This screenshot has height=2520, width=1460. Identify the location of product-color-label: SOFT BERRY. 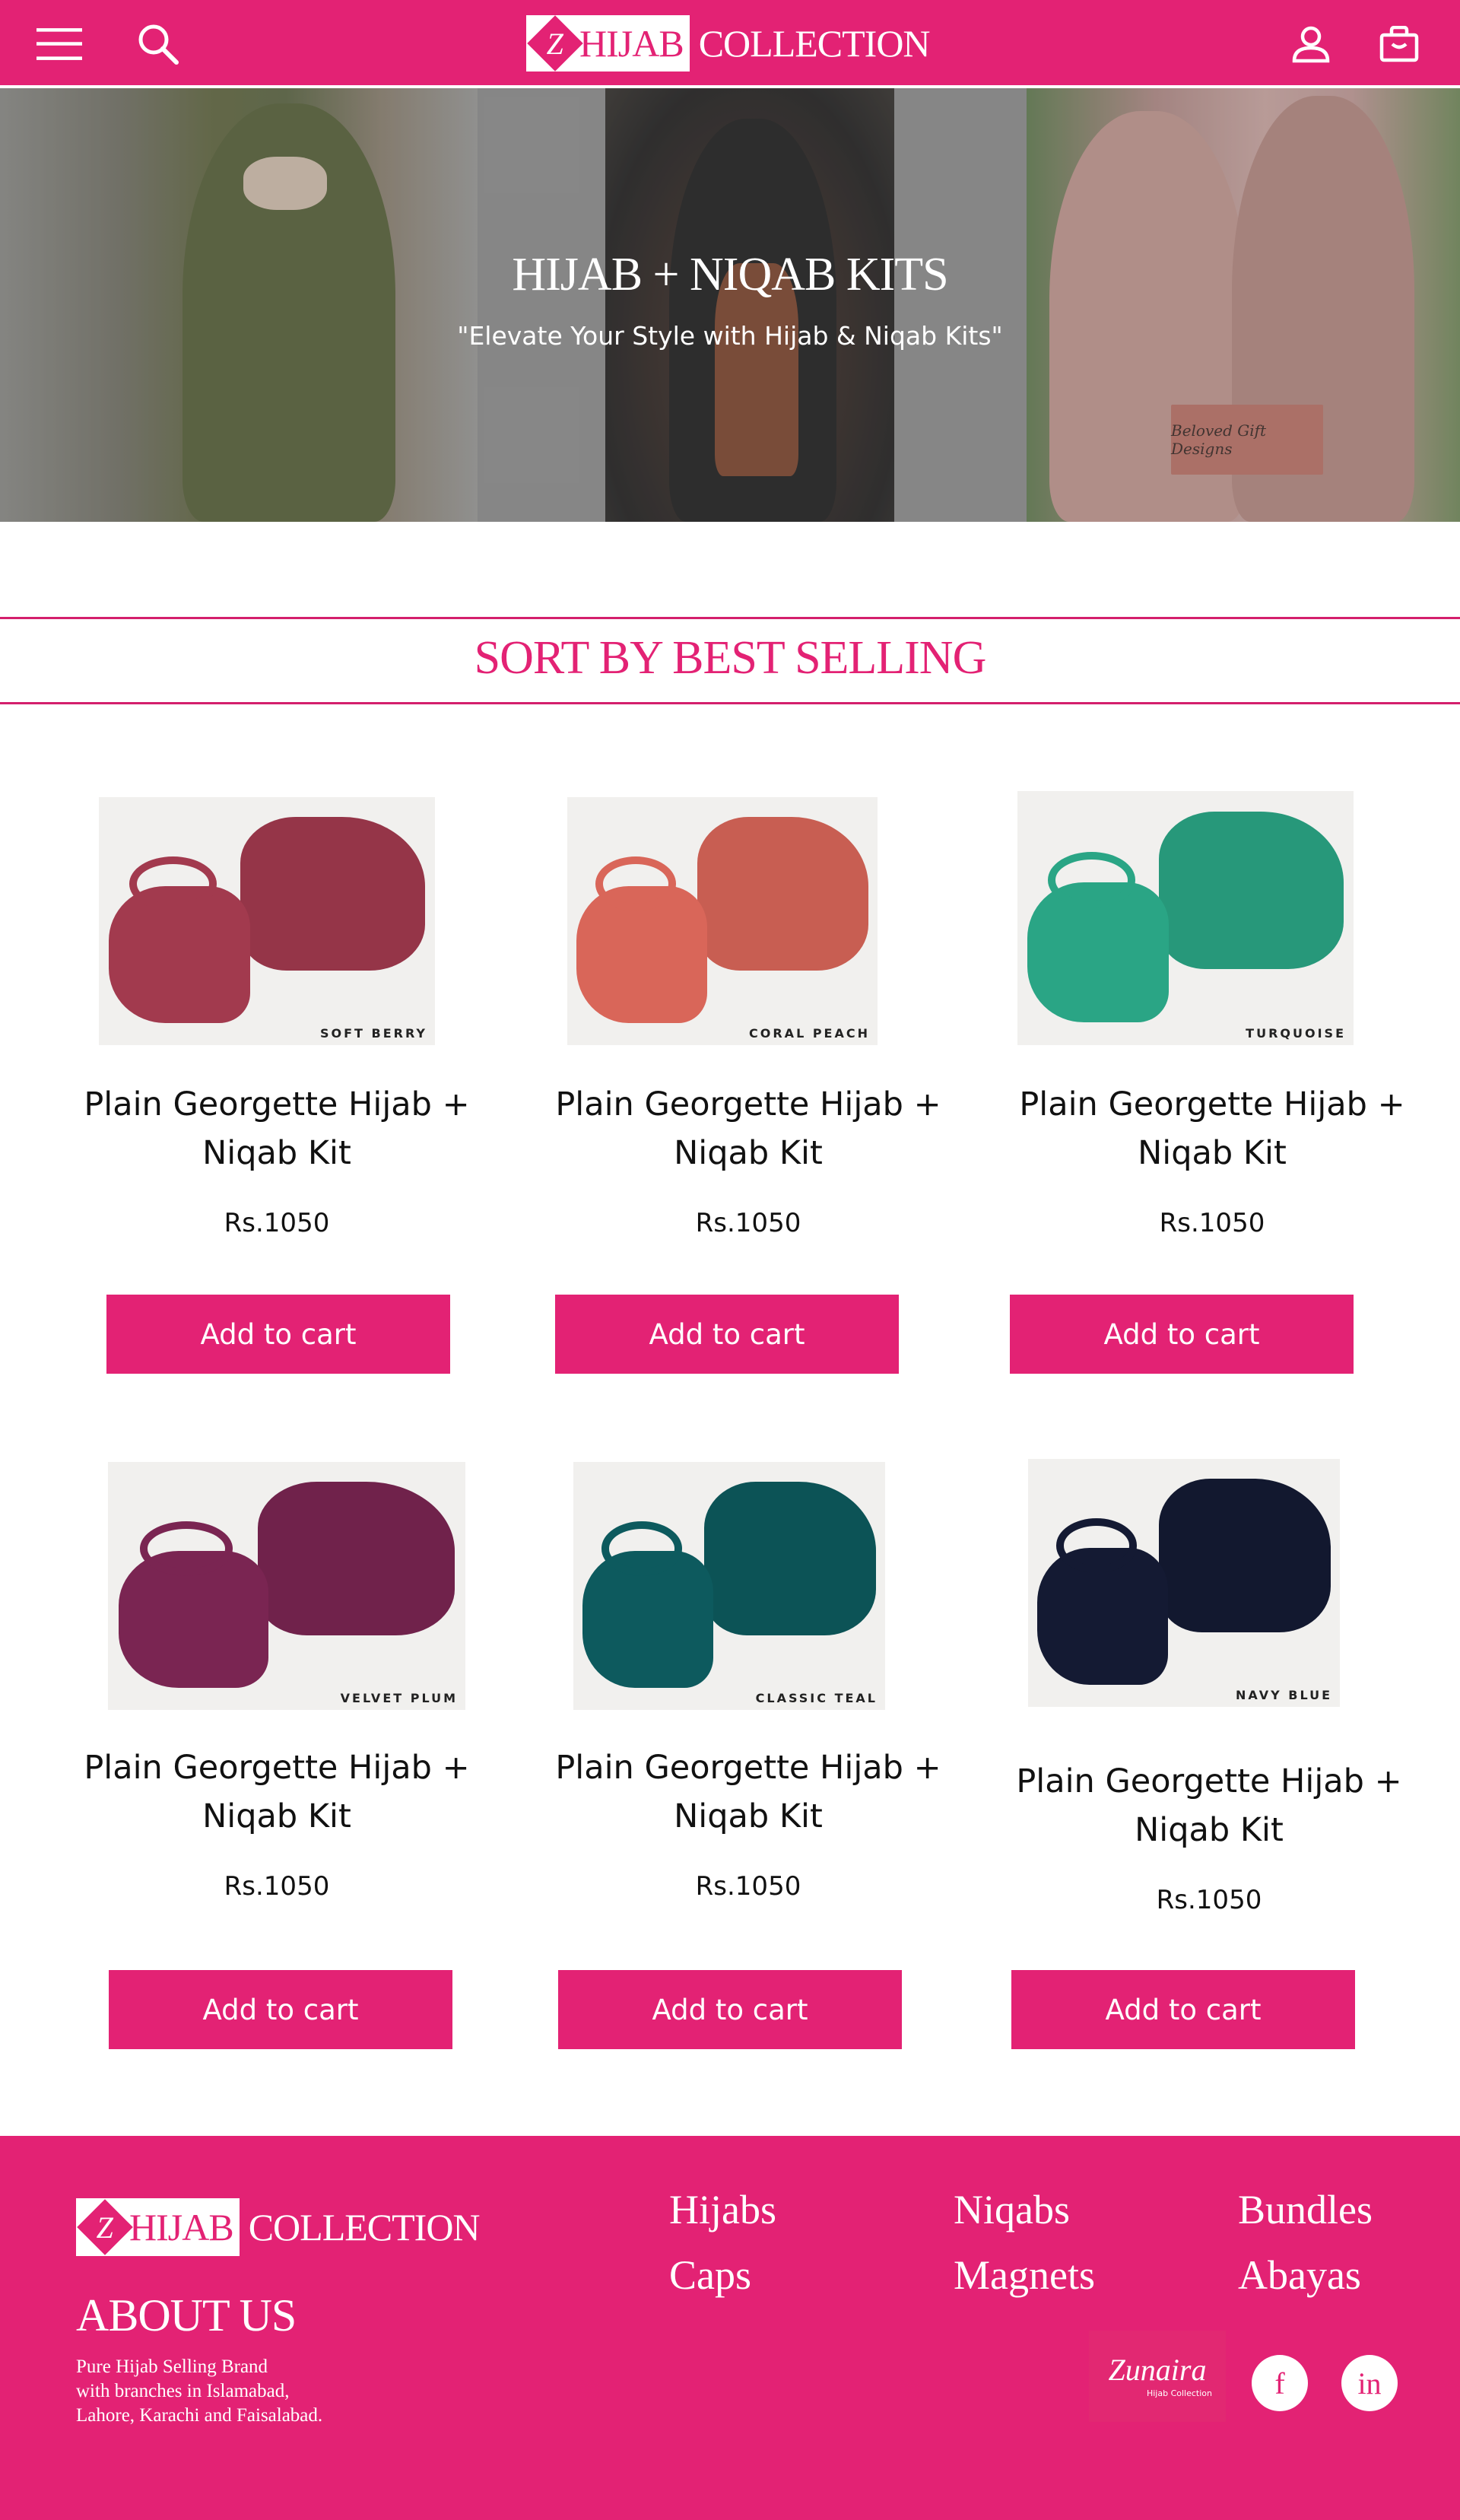
(373, 1033).